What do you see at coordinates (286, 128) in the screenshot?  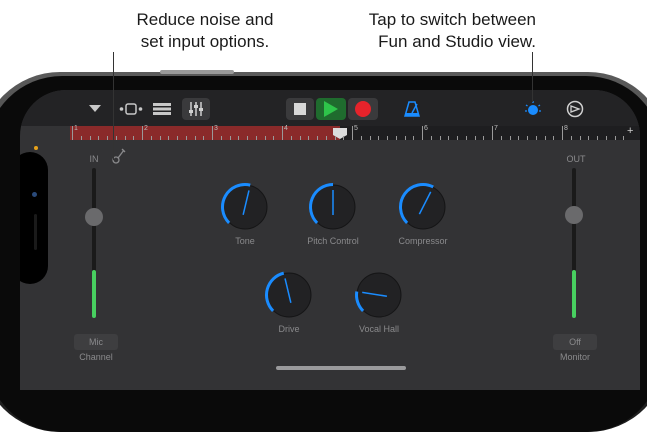 I see `ruler-bar-number: 4` at bounding box center [286, 128].